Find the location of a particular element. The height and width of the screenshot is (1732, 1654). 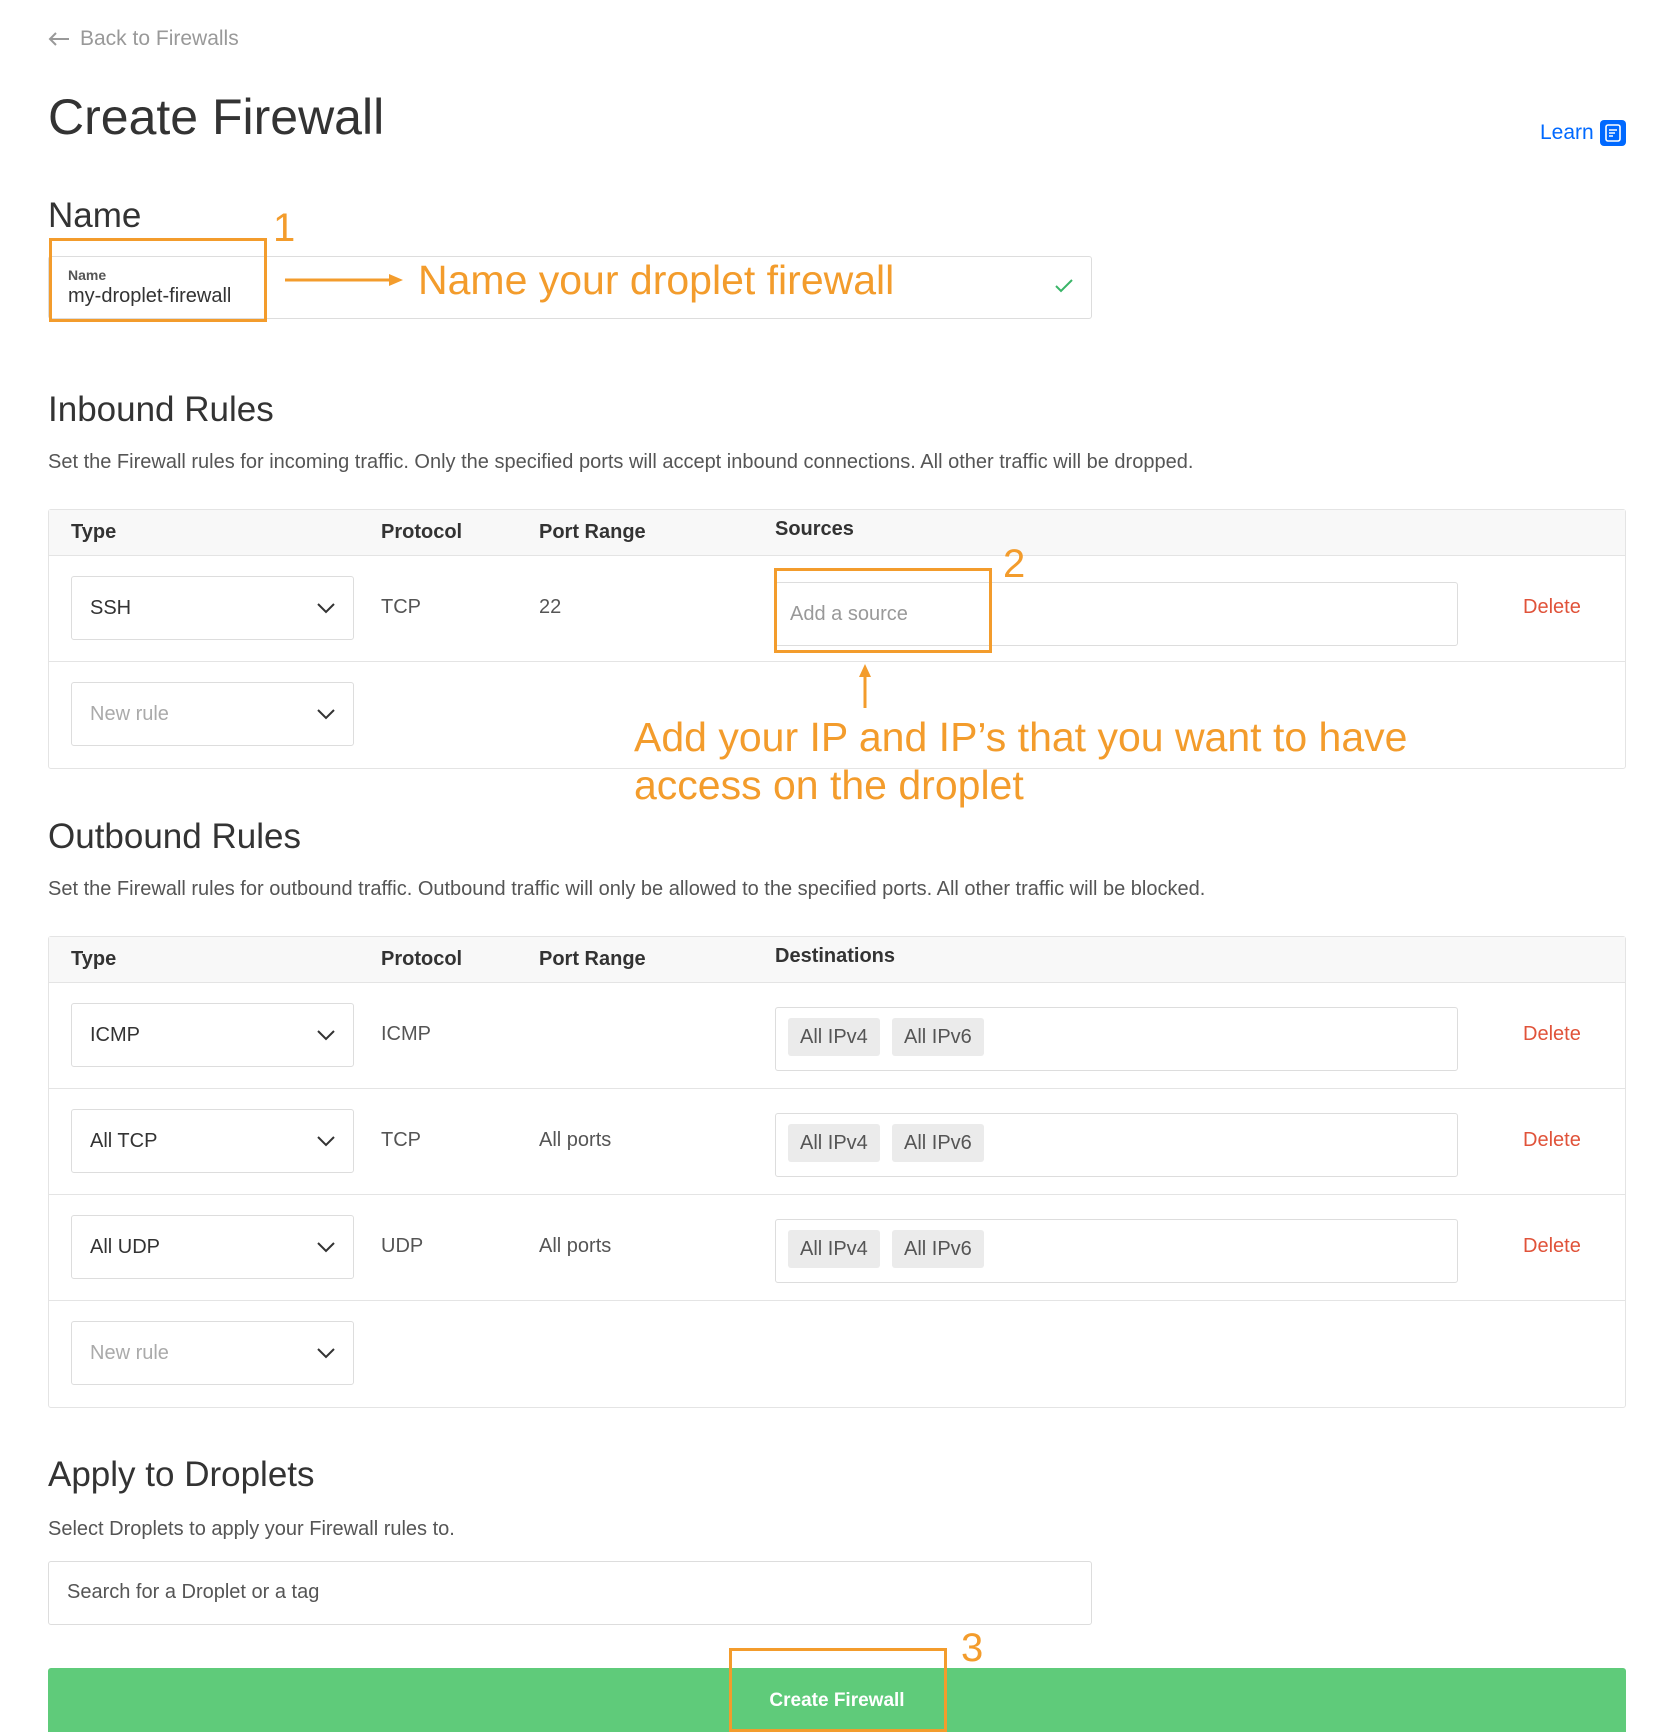

column-header-destinations: Destinations is located at coordinates (835, 956).